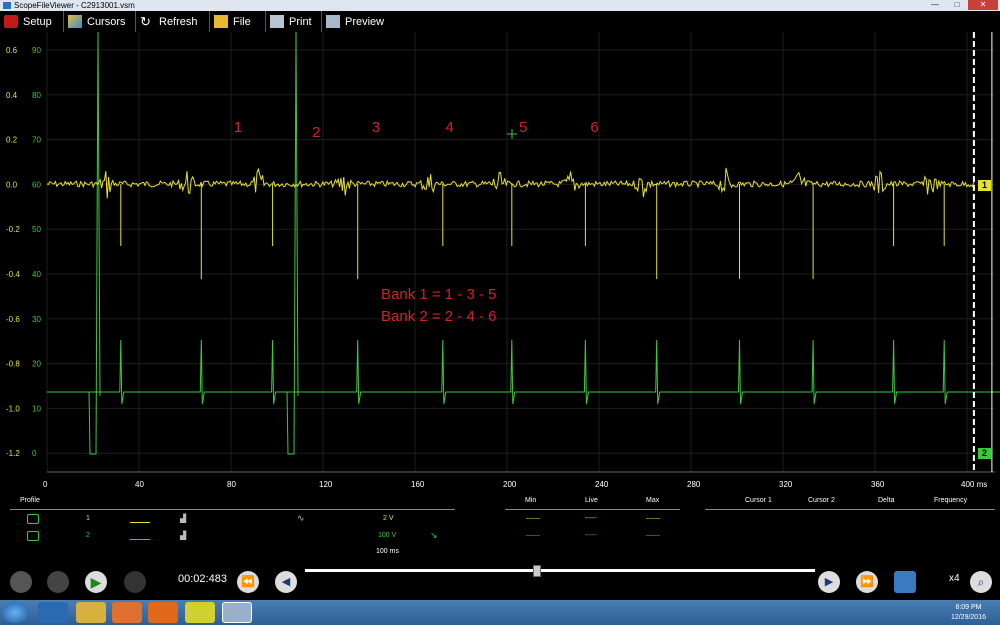  I want to click on x-tick-label: 160, so click(418, 484).